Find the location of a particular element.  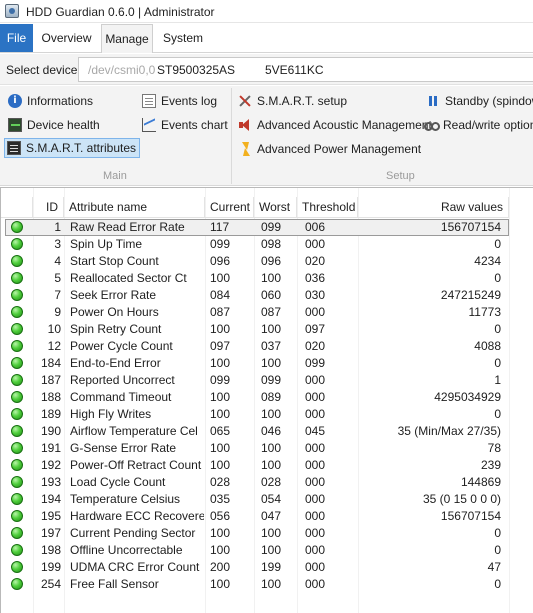

worst-column-header: Worst is located at coordinates (275, 207).